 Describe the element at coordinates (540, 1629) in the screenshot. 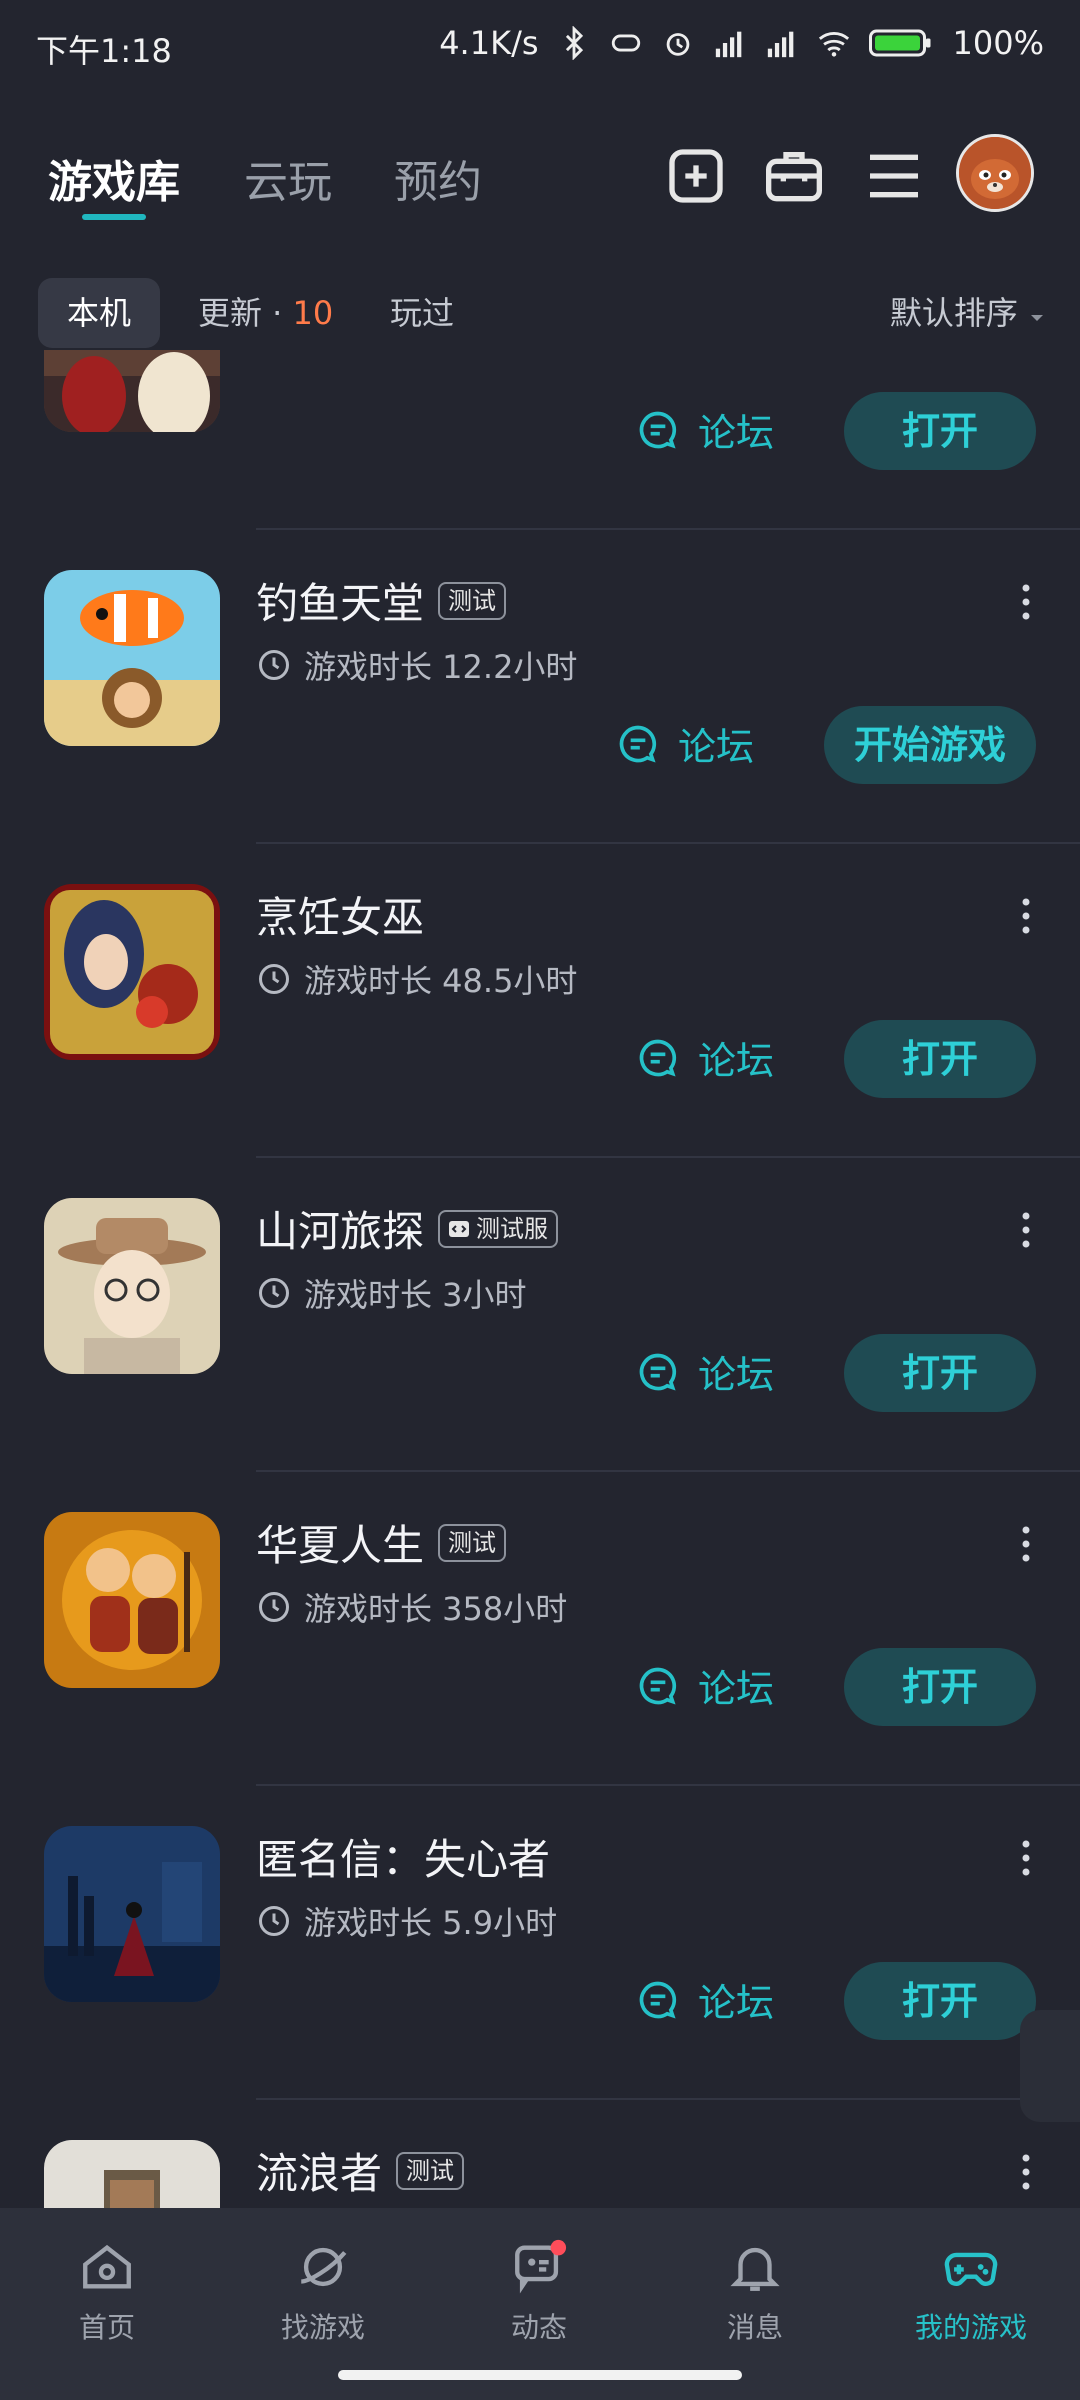

I see `game-item: 华夏人生 测试 游戏时长 358小时 论坛 打开` at that location.